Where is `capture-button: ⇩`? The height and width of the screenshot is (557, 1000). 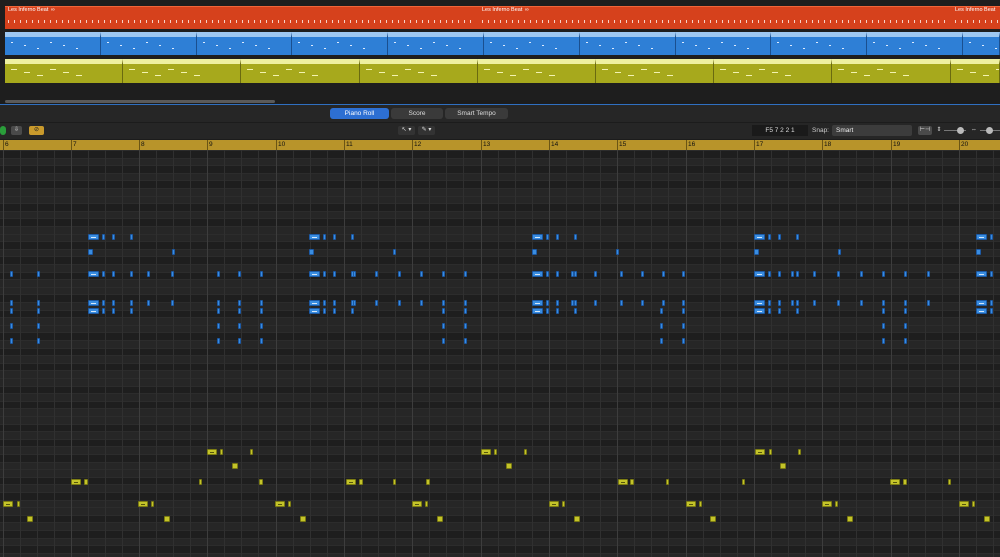
capture-button: ⇩ is located at coordinates (16, 130).